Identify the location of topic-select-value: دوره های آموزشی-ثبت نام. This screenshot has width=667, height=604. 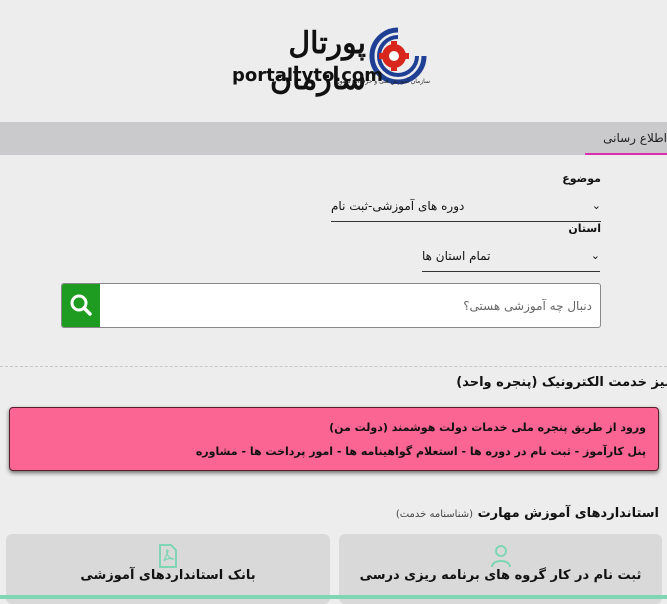
(398, 205).